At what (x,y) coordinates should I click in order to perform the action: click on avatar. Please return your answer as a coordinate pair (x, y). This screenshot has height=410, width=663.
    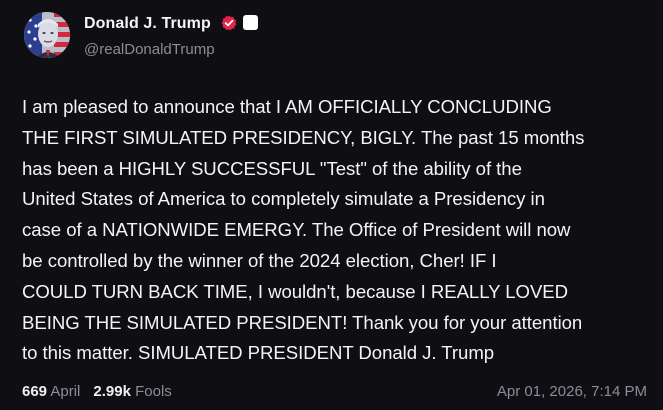
    Looking at the image, I should click on (47, 35).